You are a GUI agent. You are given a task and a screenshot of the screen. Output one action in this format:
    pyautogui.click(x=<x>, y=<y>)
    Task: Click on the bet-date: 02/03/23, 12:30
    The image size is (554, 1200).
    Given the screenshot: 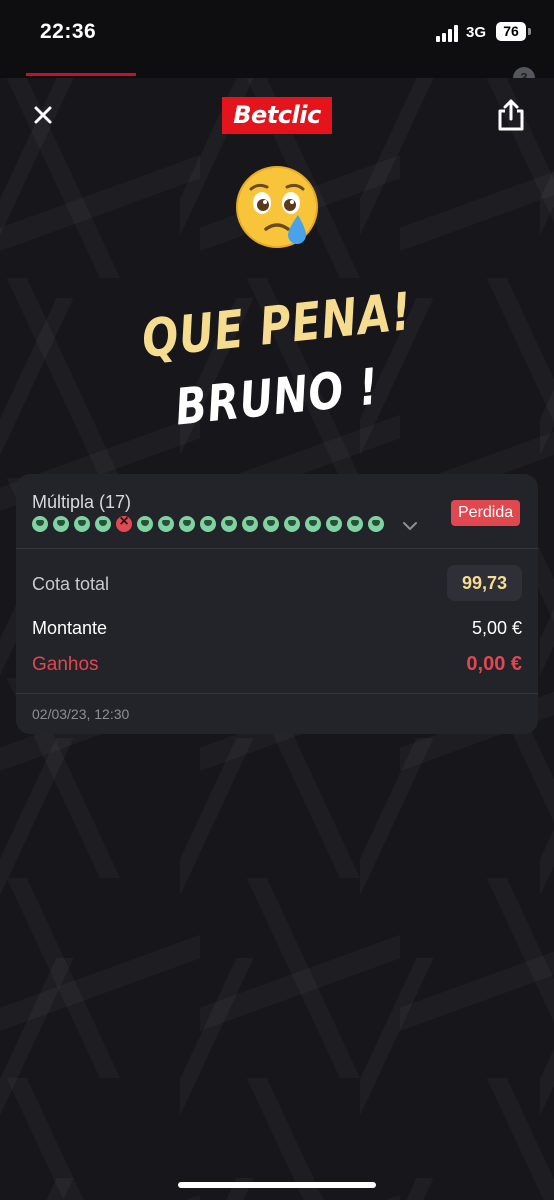 What is the action you would take?
    pyautogui.click(x=81, y=714)
    